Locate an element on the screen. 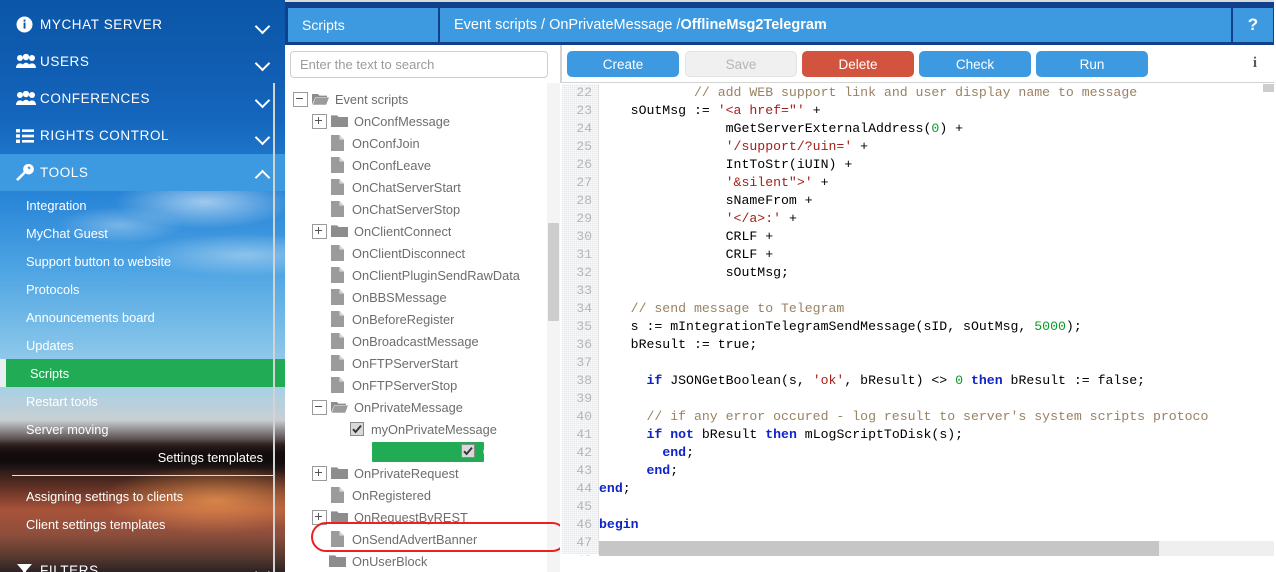  line-number: 25 is located at coordinates (584, 146).